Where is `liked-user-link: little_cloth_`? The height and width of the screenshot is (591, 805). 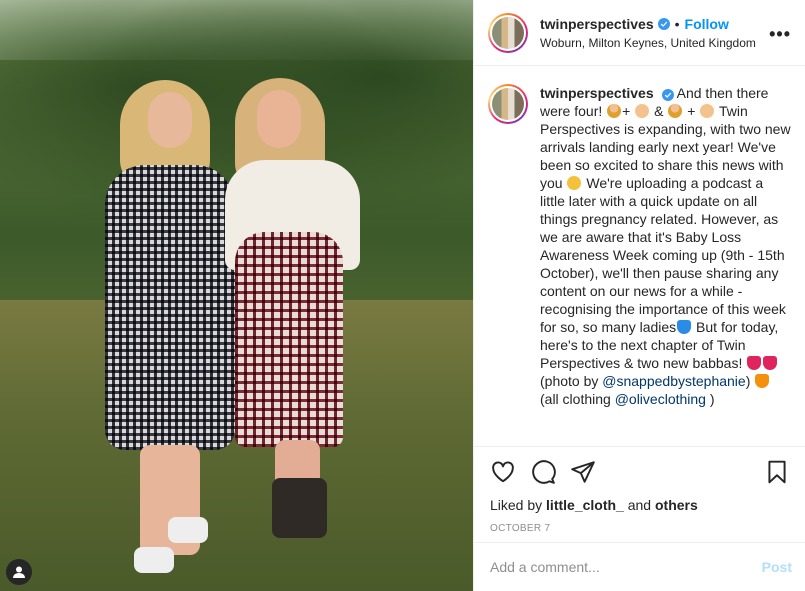 liked-user-link: little_cloth_ is located at coordinates (585, 505).